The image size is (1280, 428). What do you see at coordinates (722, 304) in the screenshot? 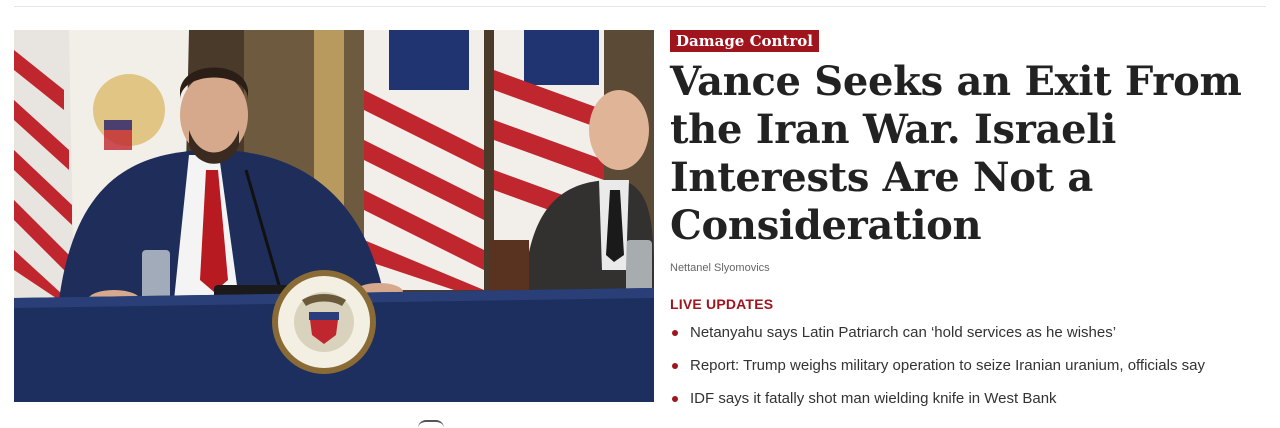
I see `live-updates-label: LIVE UPDATES` at bounding box center [722, 304].